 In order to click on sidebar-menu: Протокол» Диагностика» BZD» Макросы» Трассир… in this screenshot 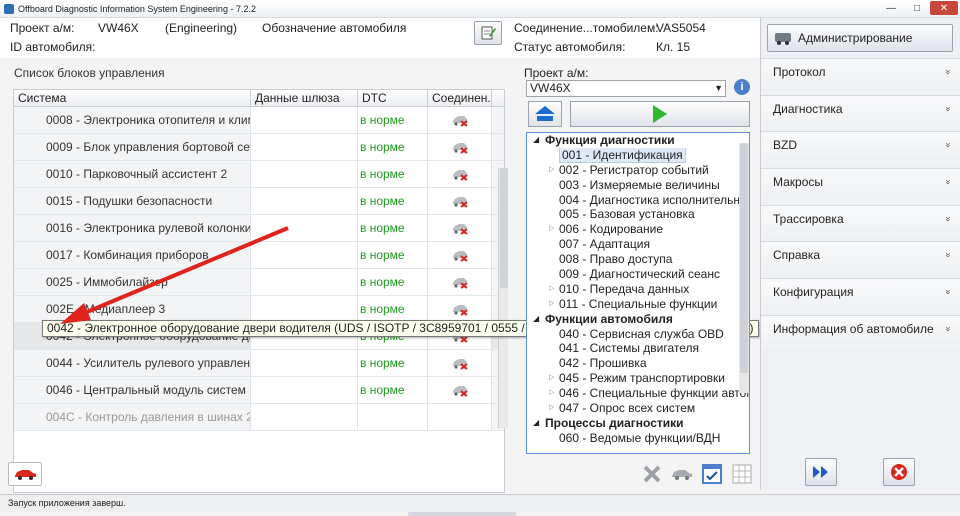, I will do `click(860, 205)`.